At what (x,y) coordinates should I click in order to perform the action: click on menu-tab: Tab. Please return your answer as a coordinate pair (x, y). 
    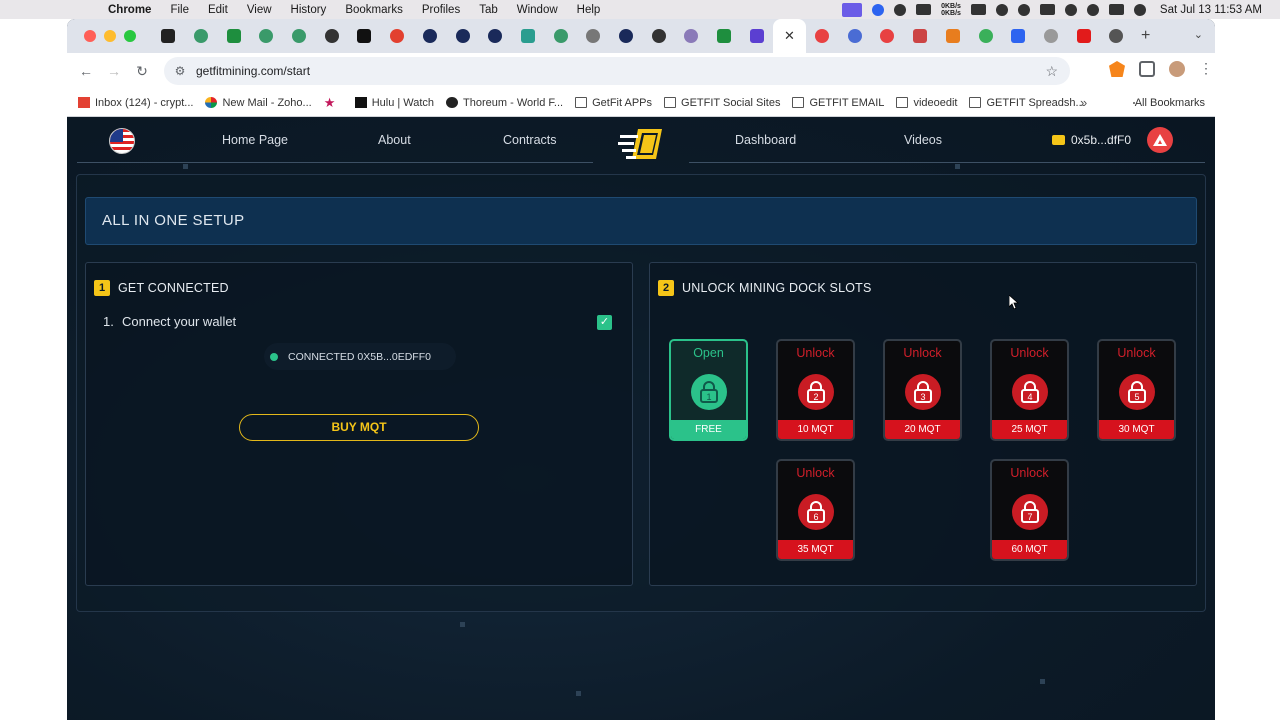
    Looking at the image, I should click on (488, 10).